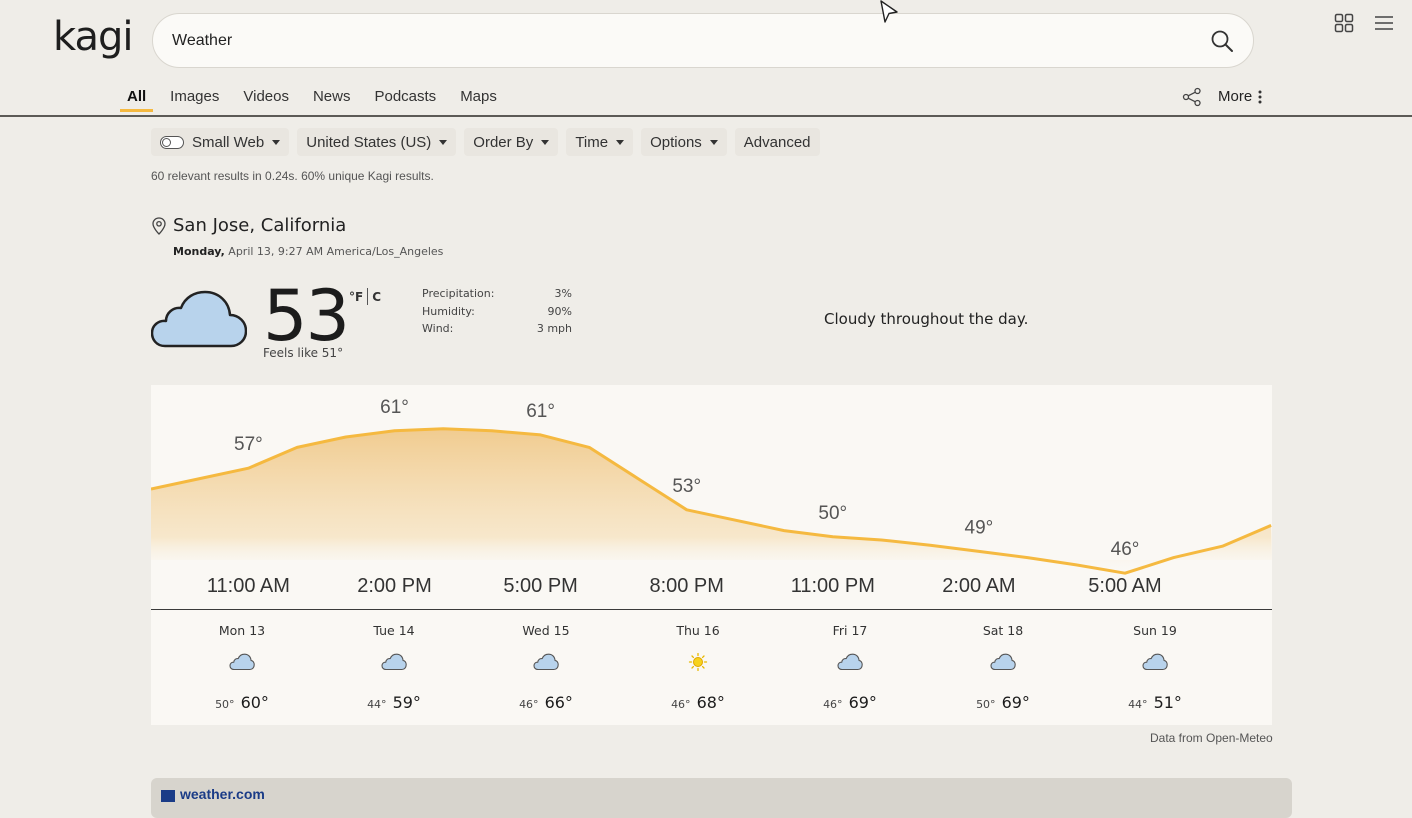 This screenshot has width=1412, height=818. I want to click on weather-day: Monday,, so click(199, 251).